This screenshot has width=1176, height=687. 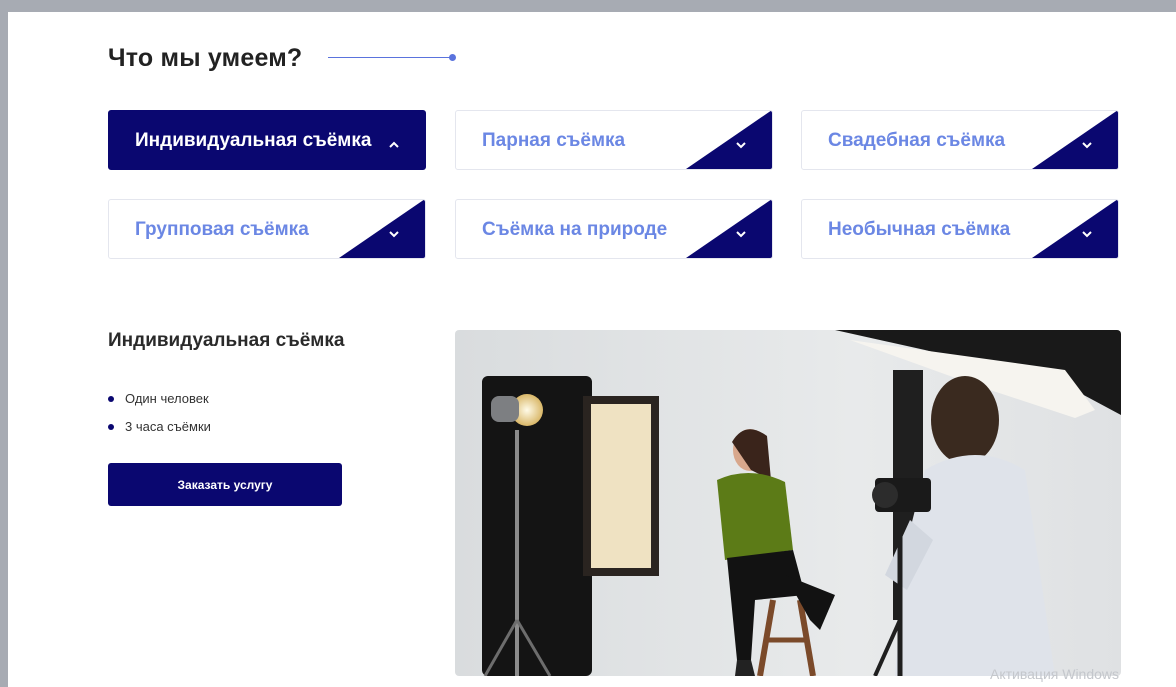 I want to click on title-decor-line, so click(x=389, y=57).